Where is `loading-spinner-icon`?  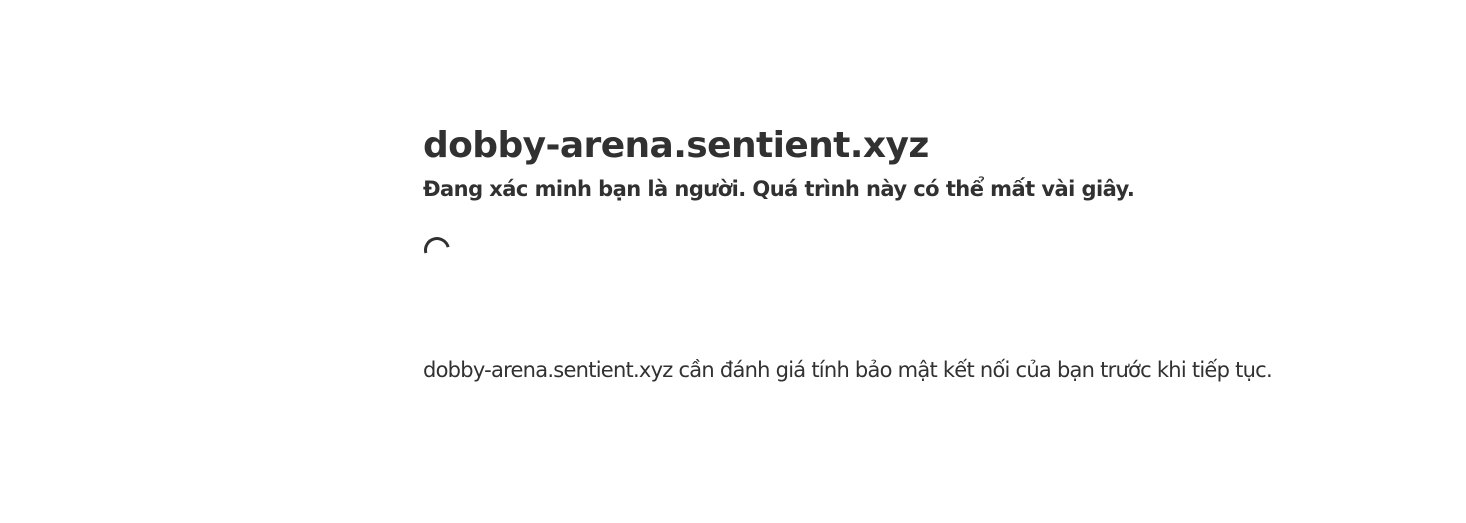 loading-spinner-icon is located at coordinates (437, 250).